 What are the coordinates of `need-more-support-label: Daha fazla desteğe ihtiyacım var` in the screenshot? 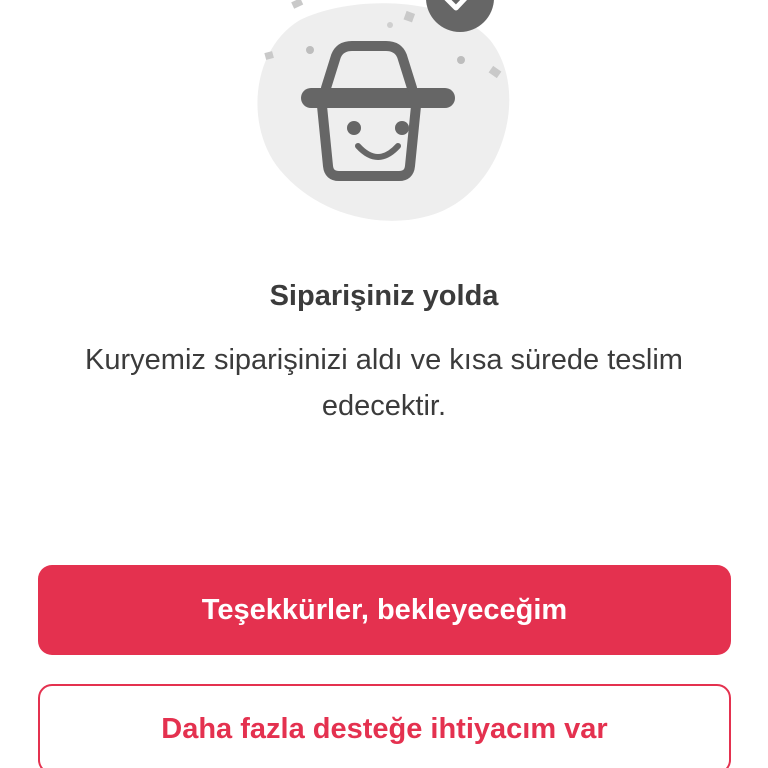 It's located at (384, 728).